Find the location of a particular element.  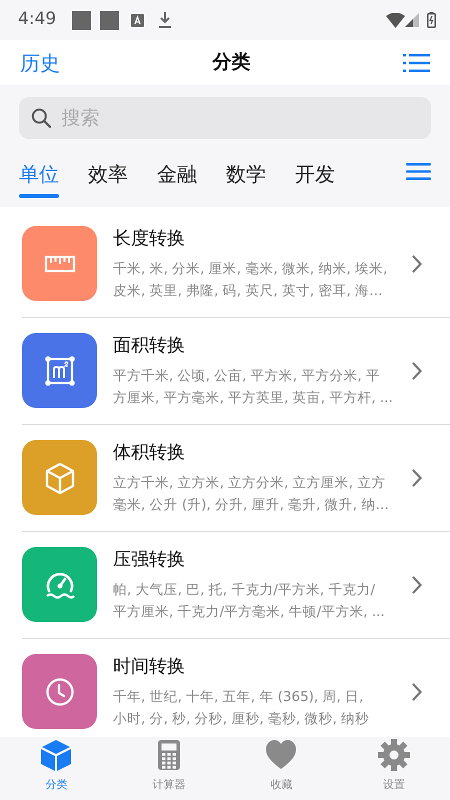

unit-list-text: 平方千米, 公顷, 公亩, 平方米, 平方分米, 平 is located at coordinates (246, 376).